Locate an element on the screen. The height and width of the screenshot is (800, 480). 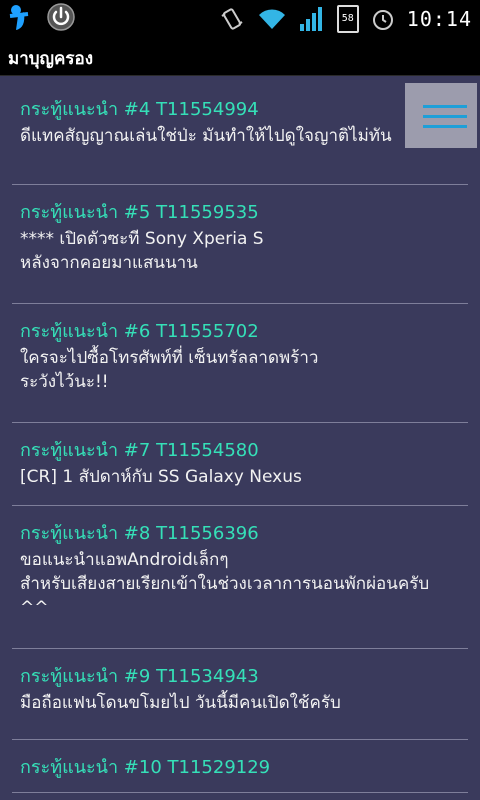
power-icon is located at coordinates (61, 17).